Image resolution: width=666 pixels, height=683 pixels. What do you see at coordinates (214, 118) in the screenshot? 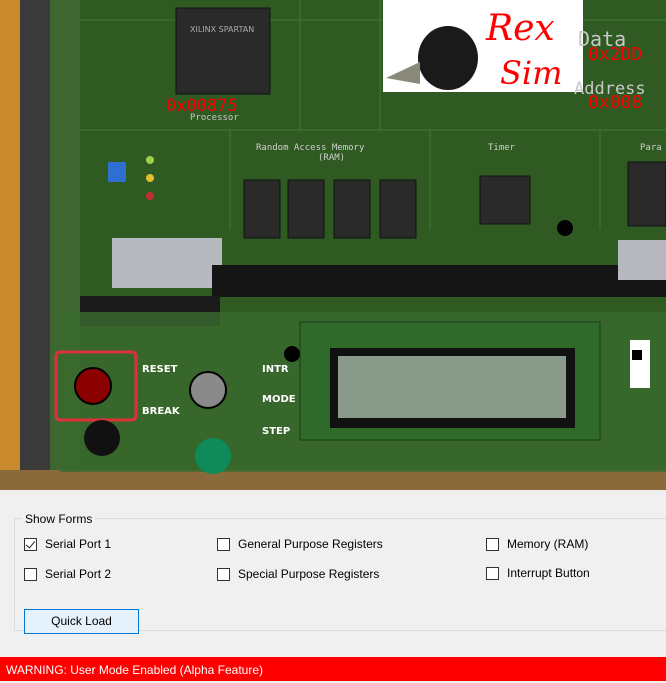
I see `processor-label: Processor` at bounding box center [214, 118].